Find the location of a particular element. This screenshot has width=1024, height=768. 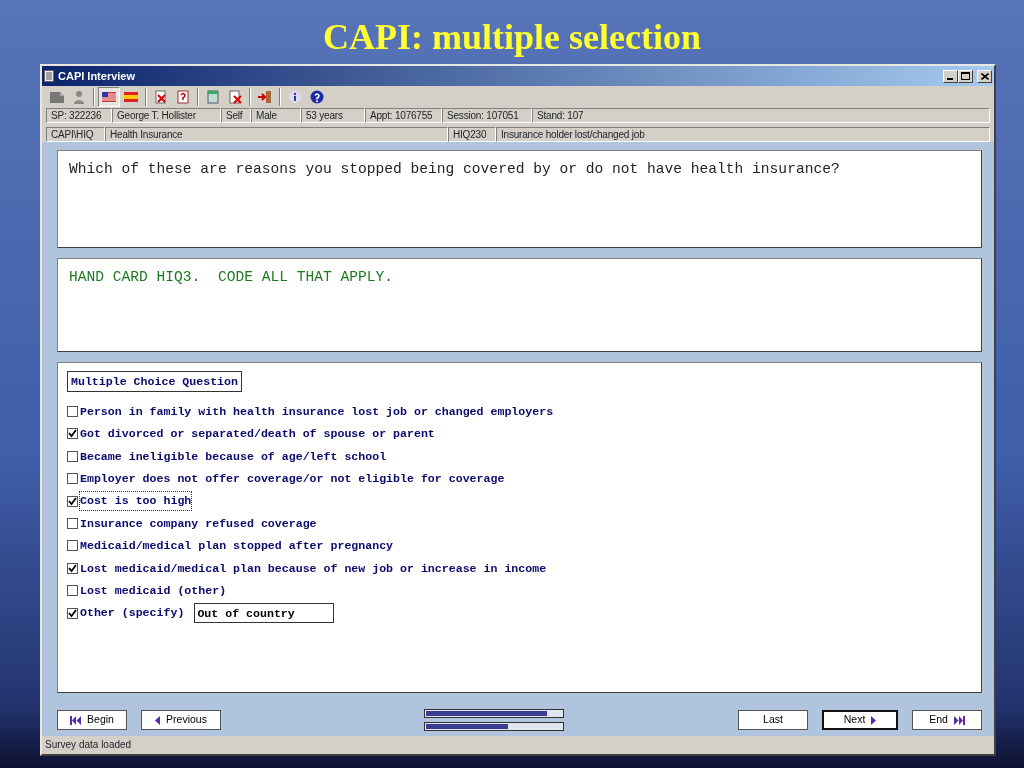

maximize-button is located at coordinates (965, 76).